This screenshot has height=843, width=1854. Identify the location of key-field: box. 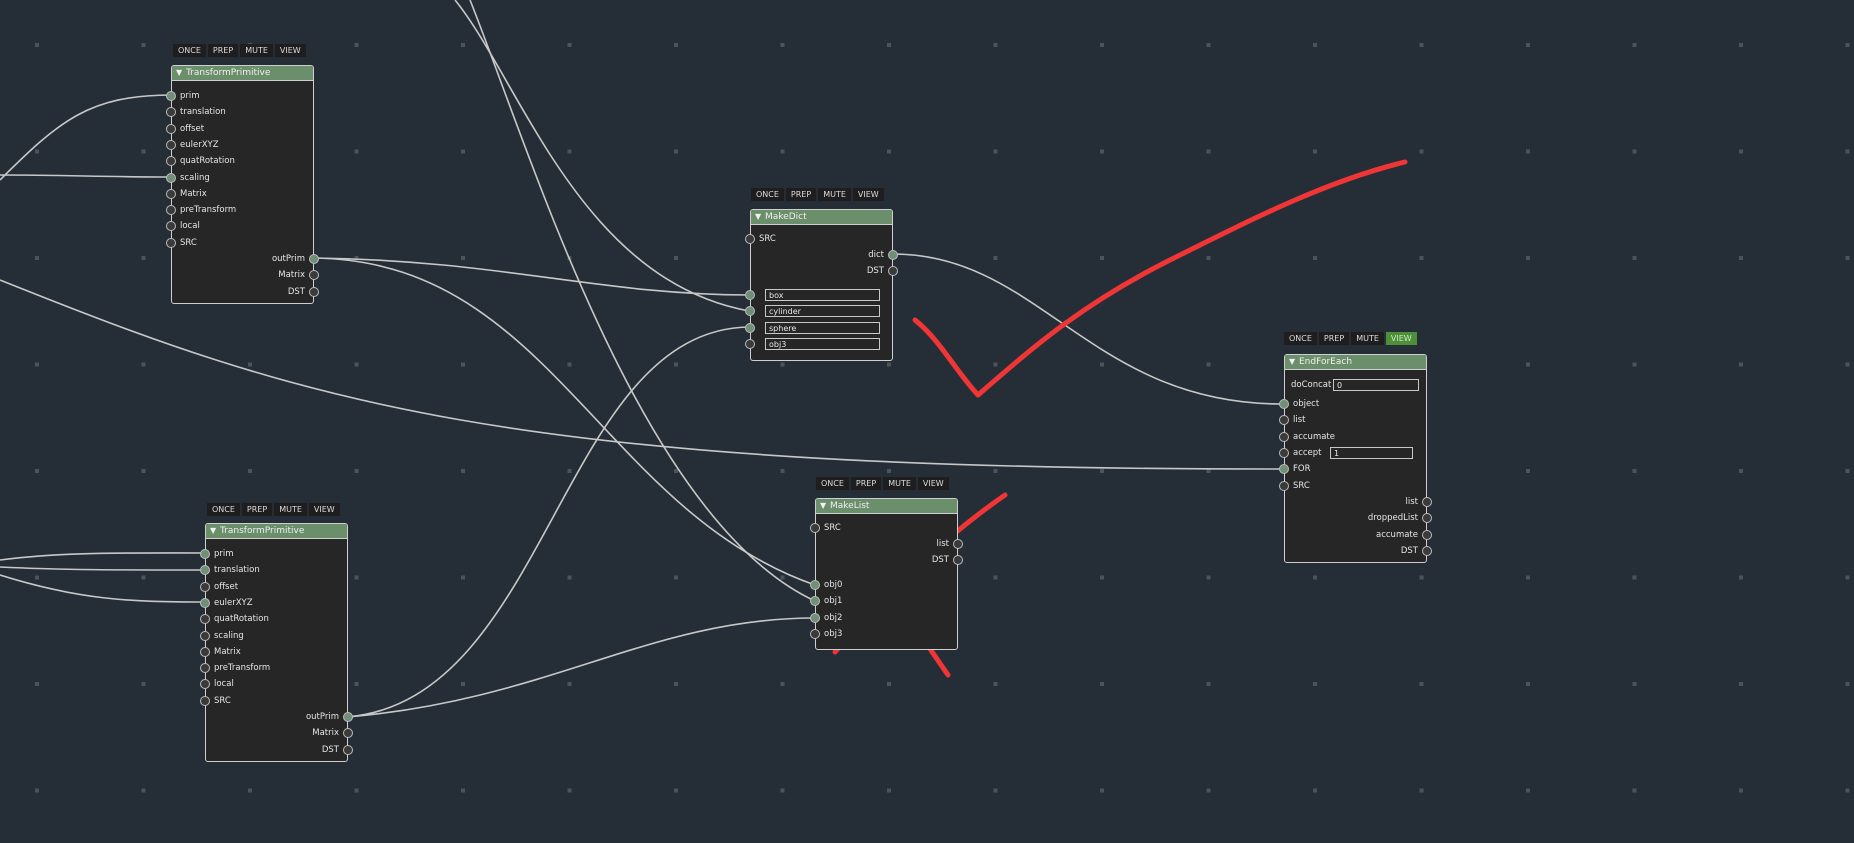
(822, 295).